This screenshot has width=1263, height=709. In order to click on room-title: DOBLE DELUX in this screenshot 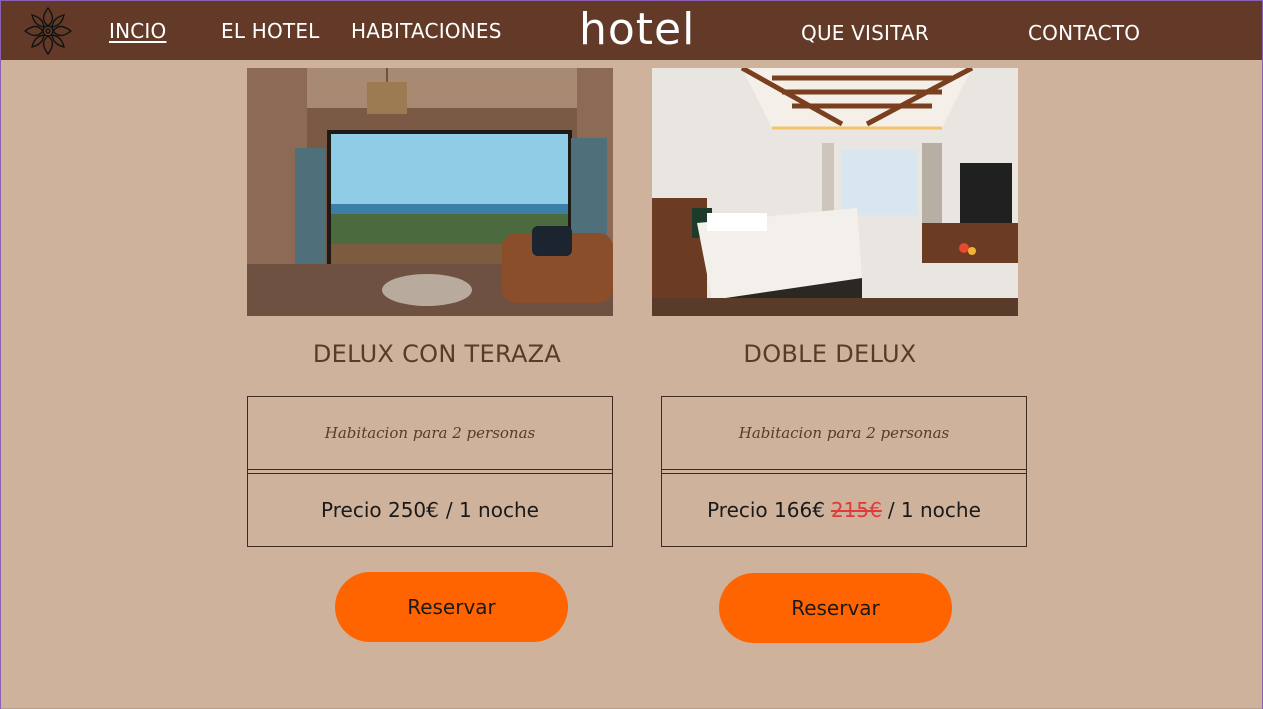, I will do `click(830, 354)`.